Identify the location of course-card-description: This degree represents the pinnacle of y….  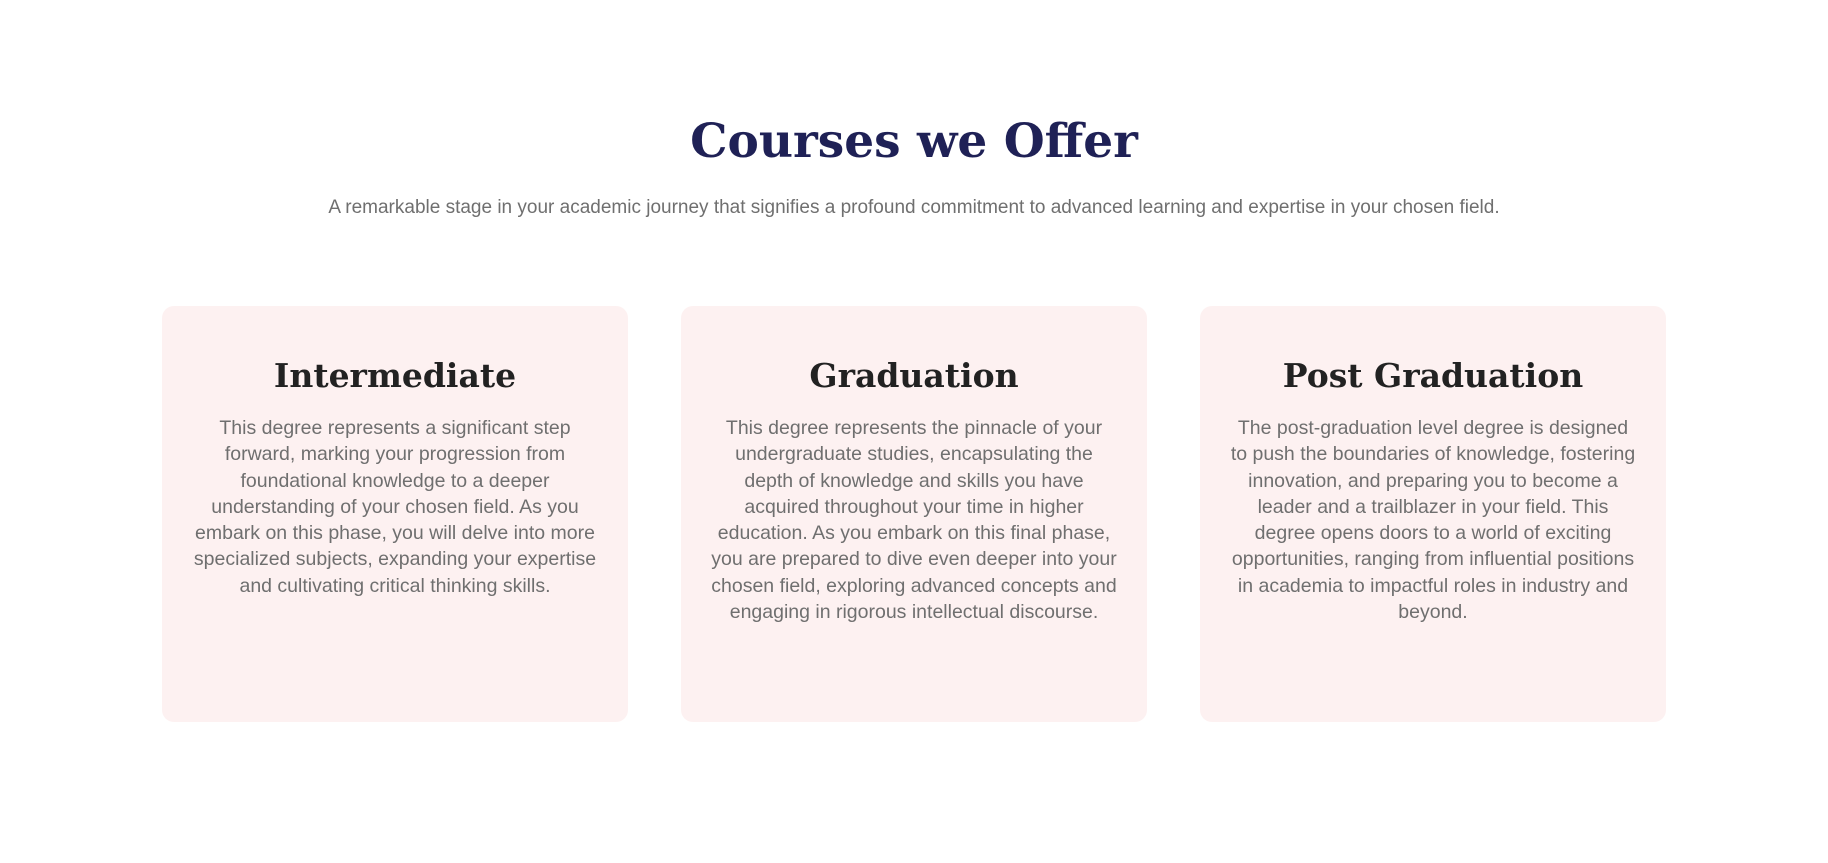
(914, 520).